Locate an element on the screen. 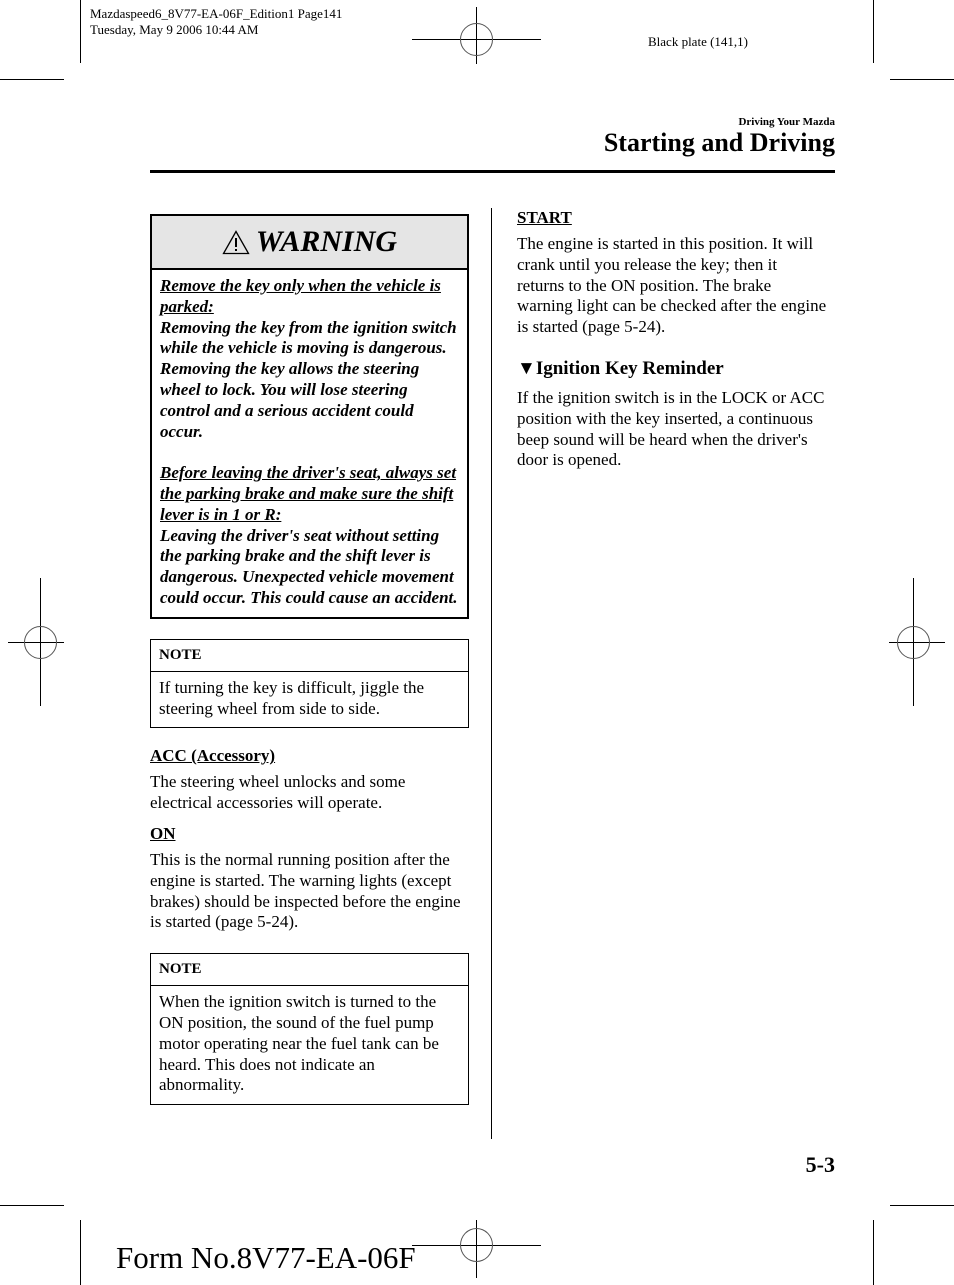 Image resolution: width=954 pixels, height=1285 pixels. chapter-title: Driving Your Mazda is located at coordinates (786, 122).